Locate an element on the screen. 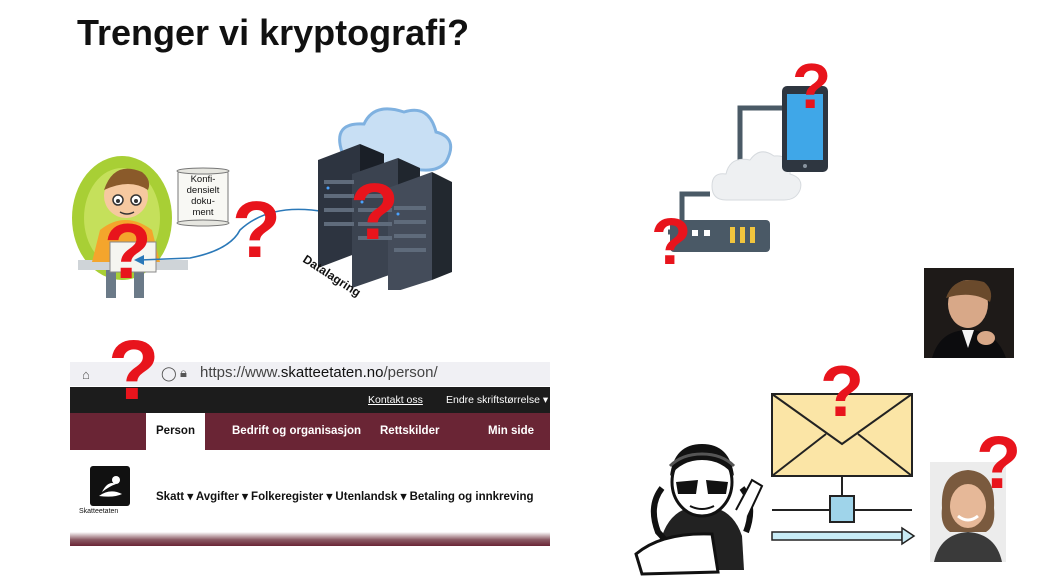 This screenshot has height=588, width=1060. tab-person: Person is located at coordinates (175, 431).